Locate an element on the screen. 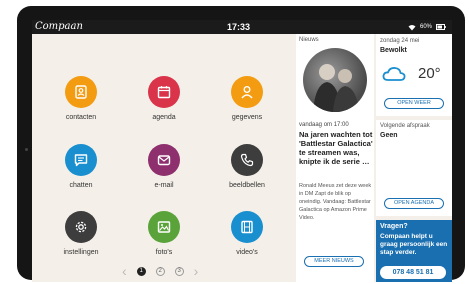 The image size is (469, 284). help-title: Vragen? is located at coordinates (394, 226).